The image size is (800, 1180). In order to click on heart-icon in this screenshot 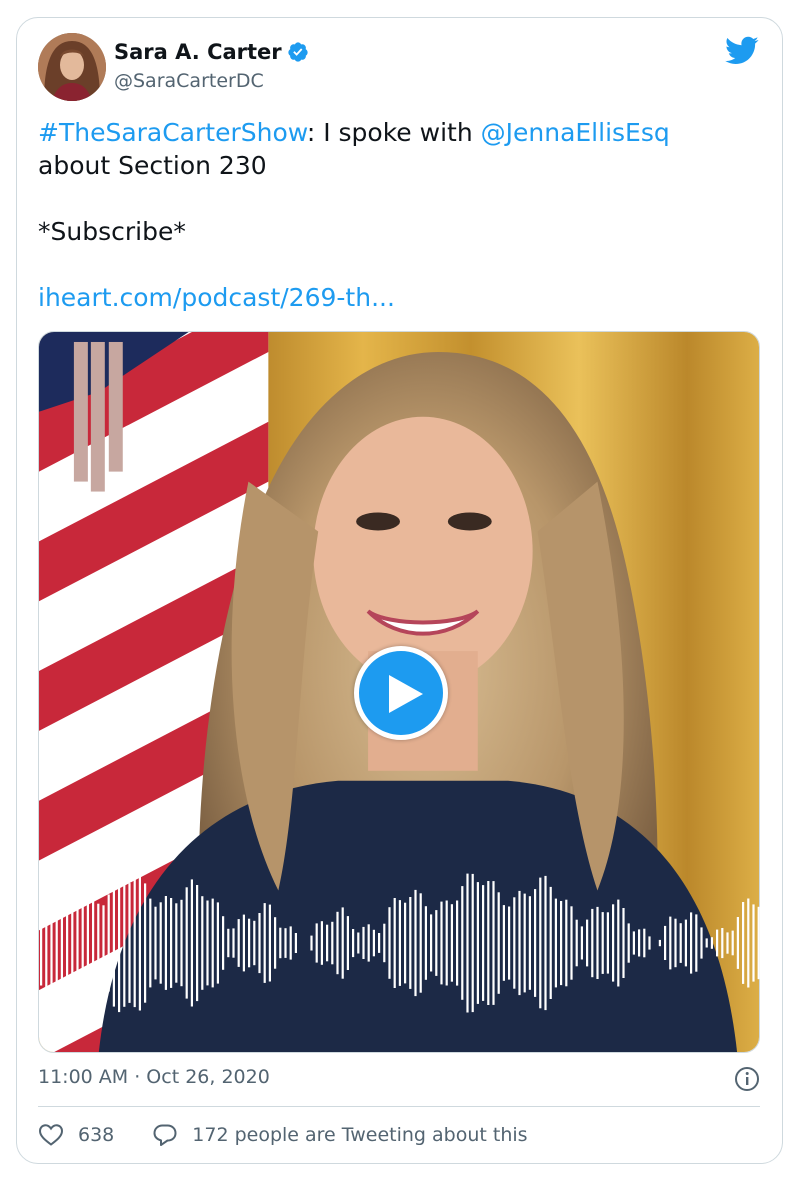, I will do `click(51, 1135)`.